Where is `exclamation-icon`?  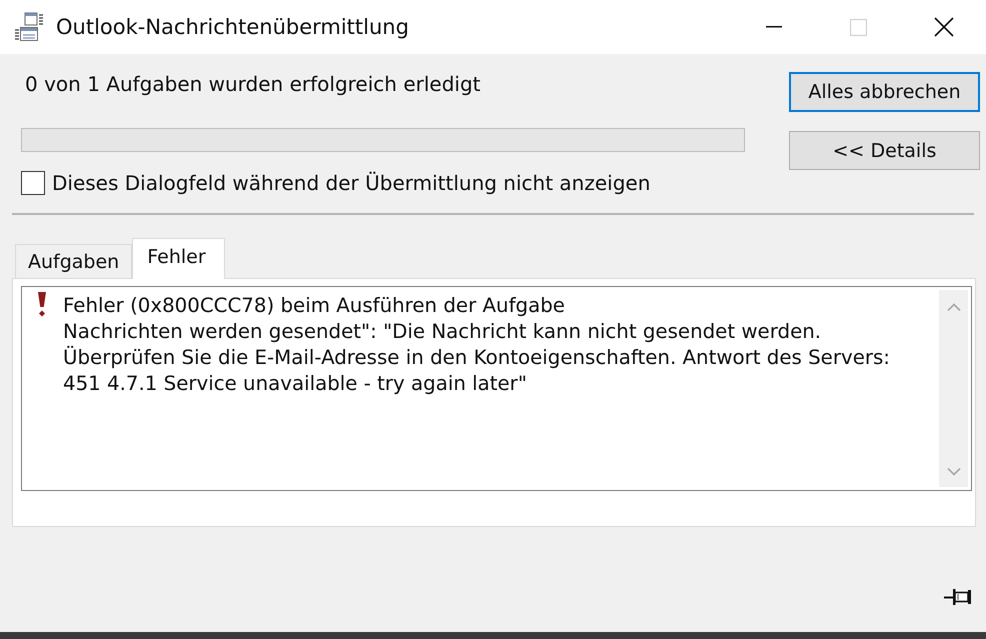
exclamation-icon is located at coordinates (42, 304).